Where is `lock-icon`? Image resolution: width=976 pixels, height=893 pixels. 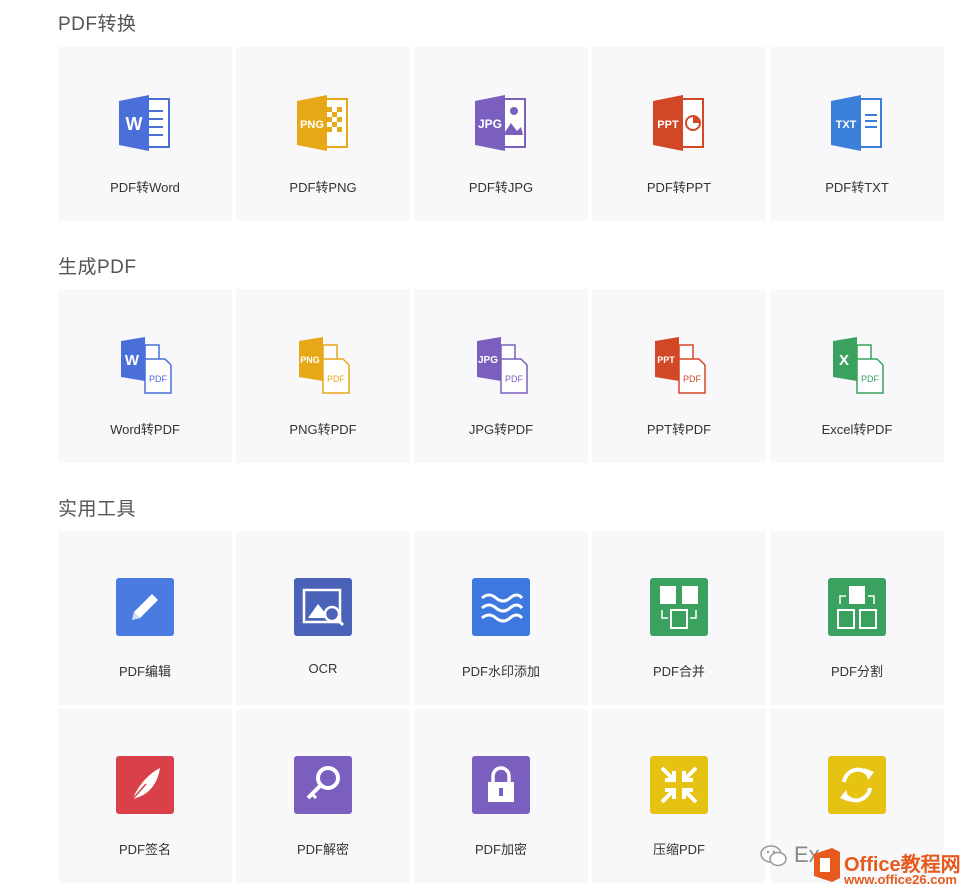
lock-icon is located at coordinates (501, 785).